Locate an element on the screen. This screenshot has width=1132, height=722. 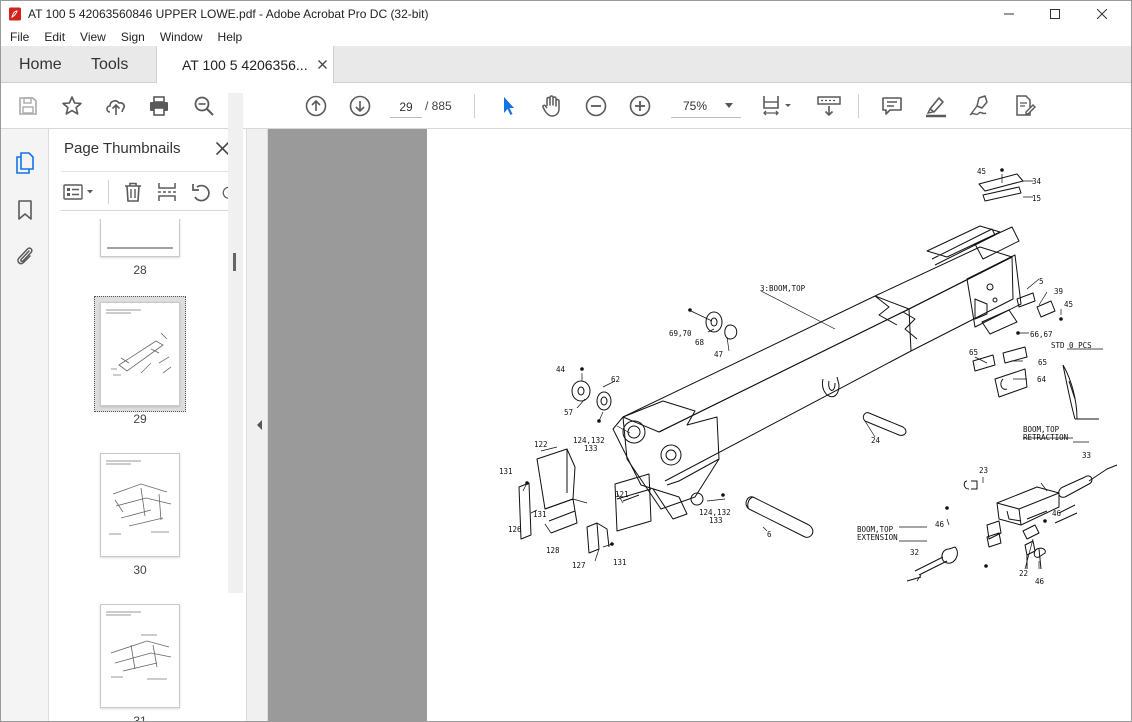
callout-39: 39 is located at coordinates (1058, 291).